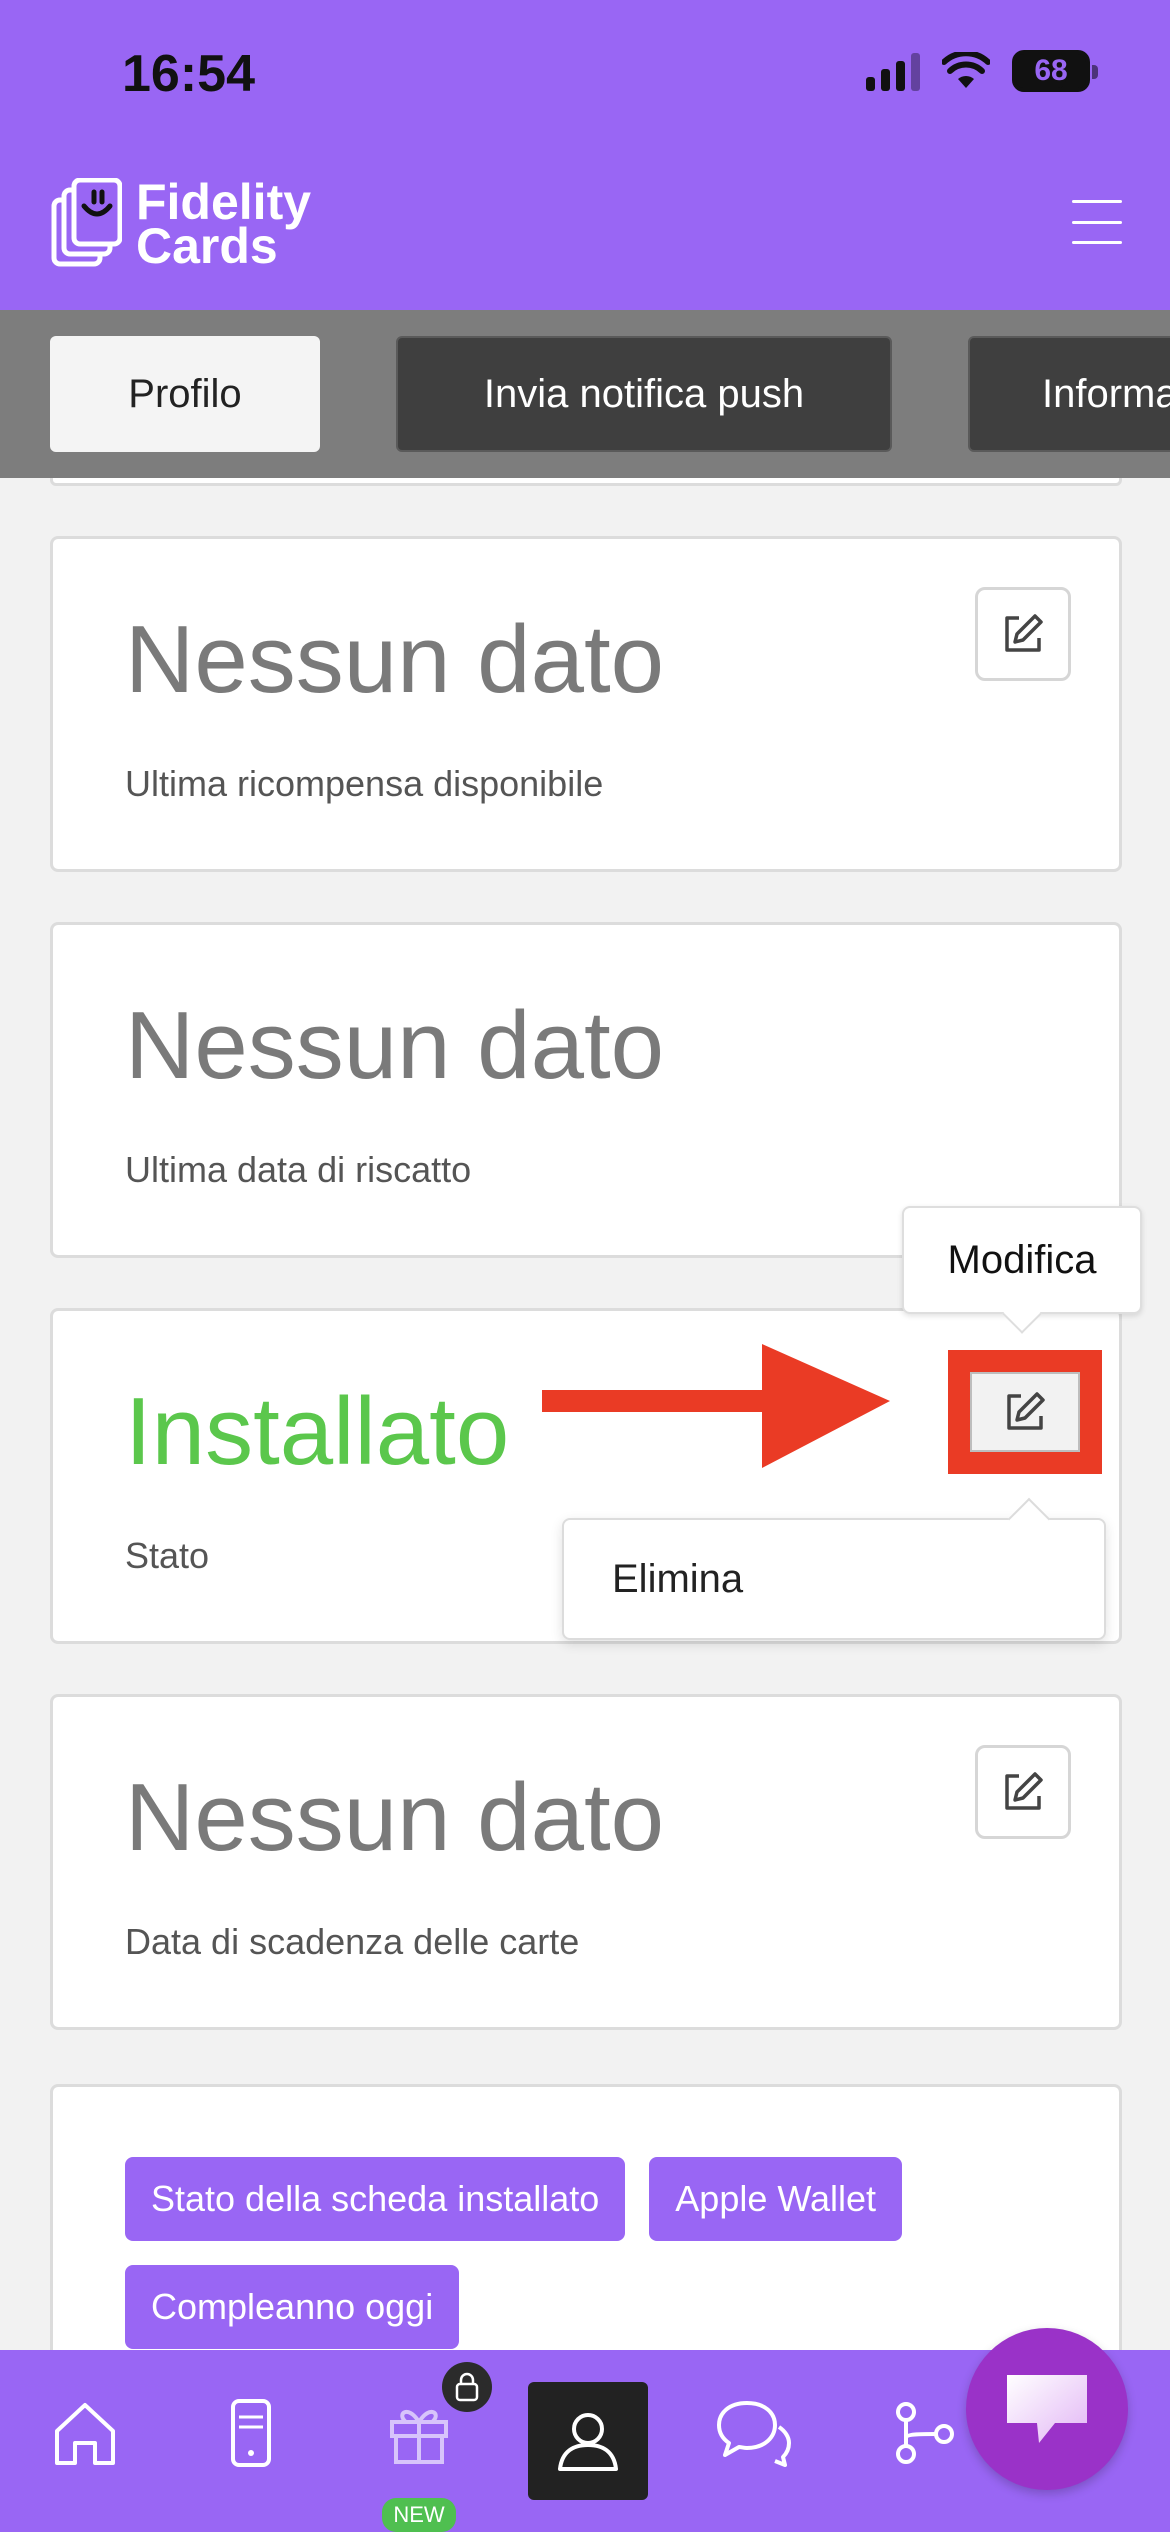  Describe the element at coordinates (677, 1579) in the screenshot. I see `delete-menu-item: Elimina` at that location.